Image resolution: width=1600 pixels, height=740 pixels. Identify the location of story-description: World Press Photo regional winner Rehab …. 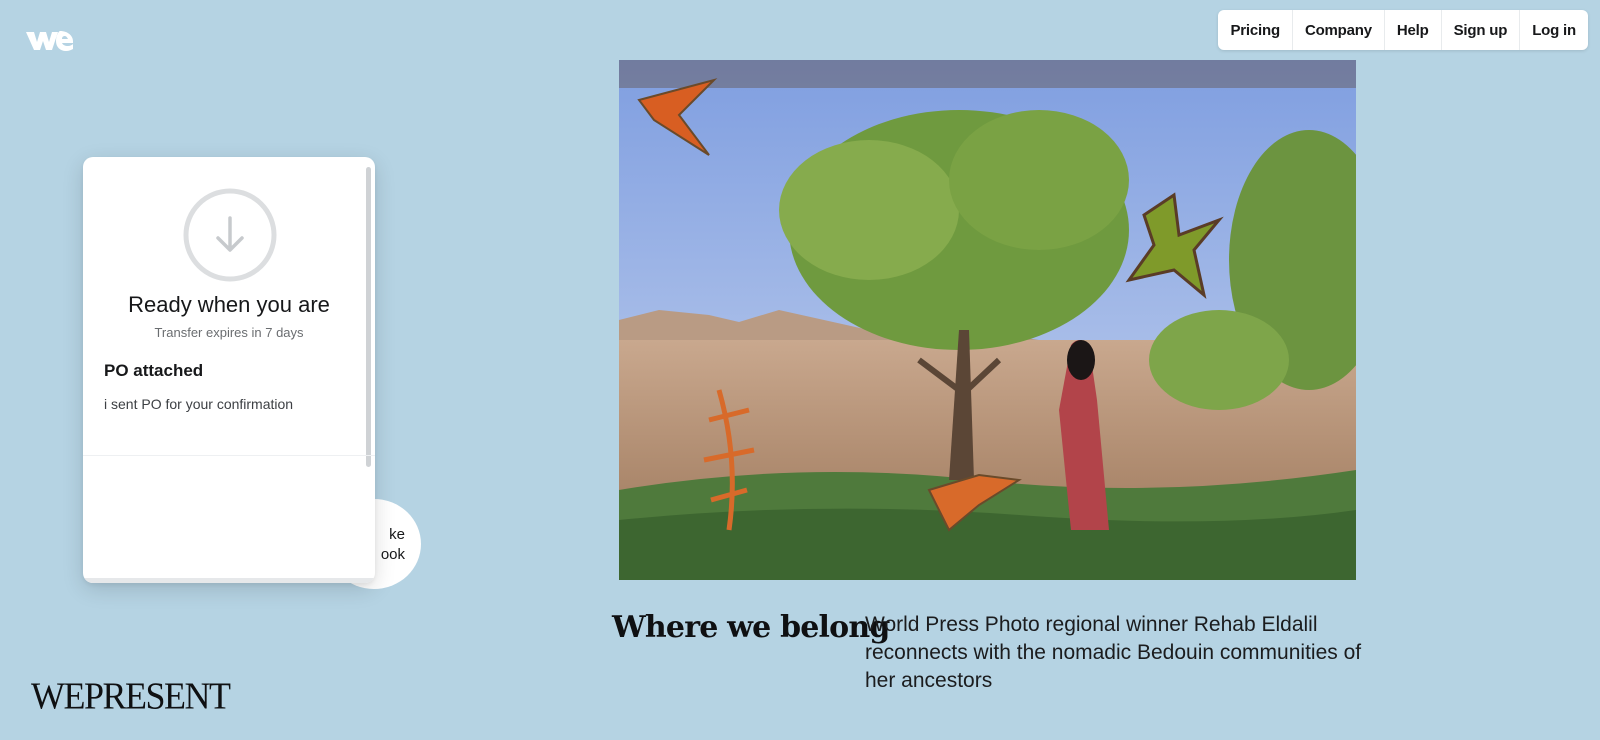
(1113, 652).